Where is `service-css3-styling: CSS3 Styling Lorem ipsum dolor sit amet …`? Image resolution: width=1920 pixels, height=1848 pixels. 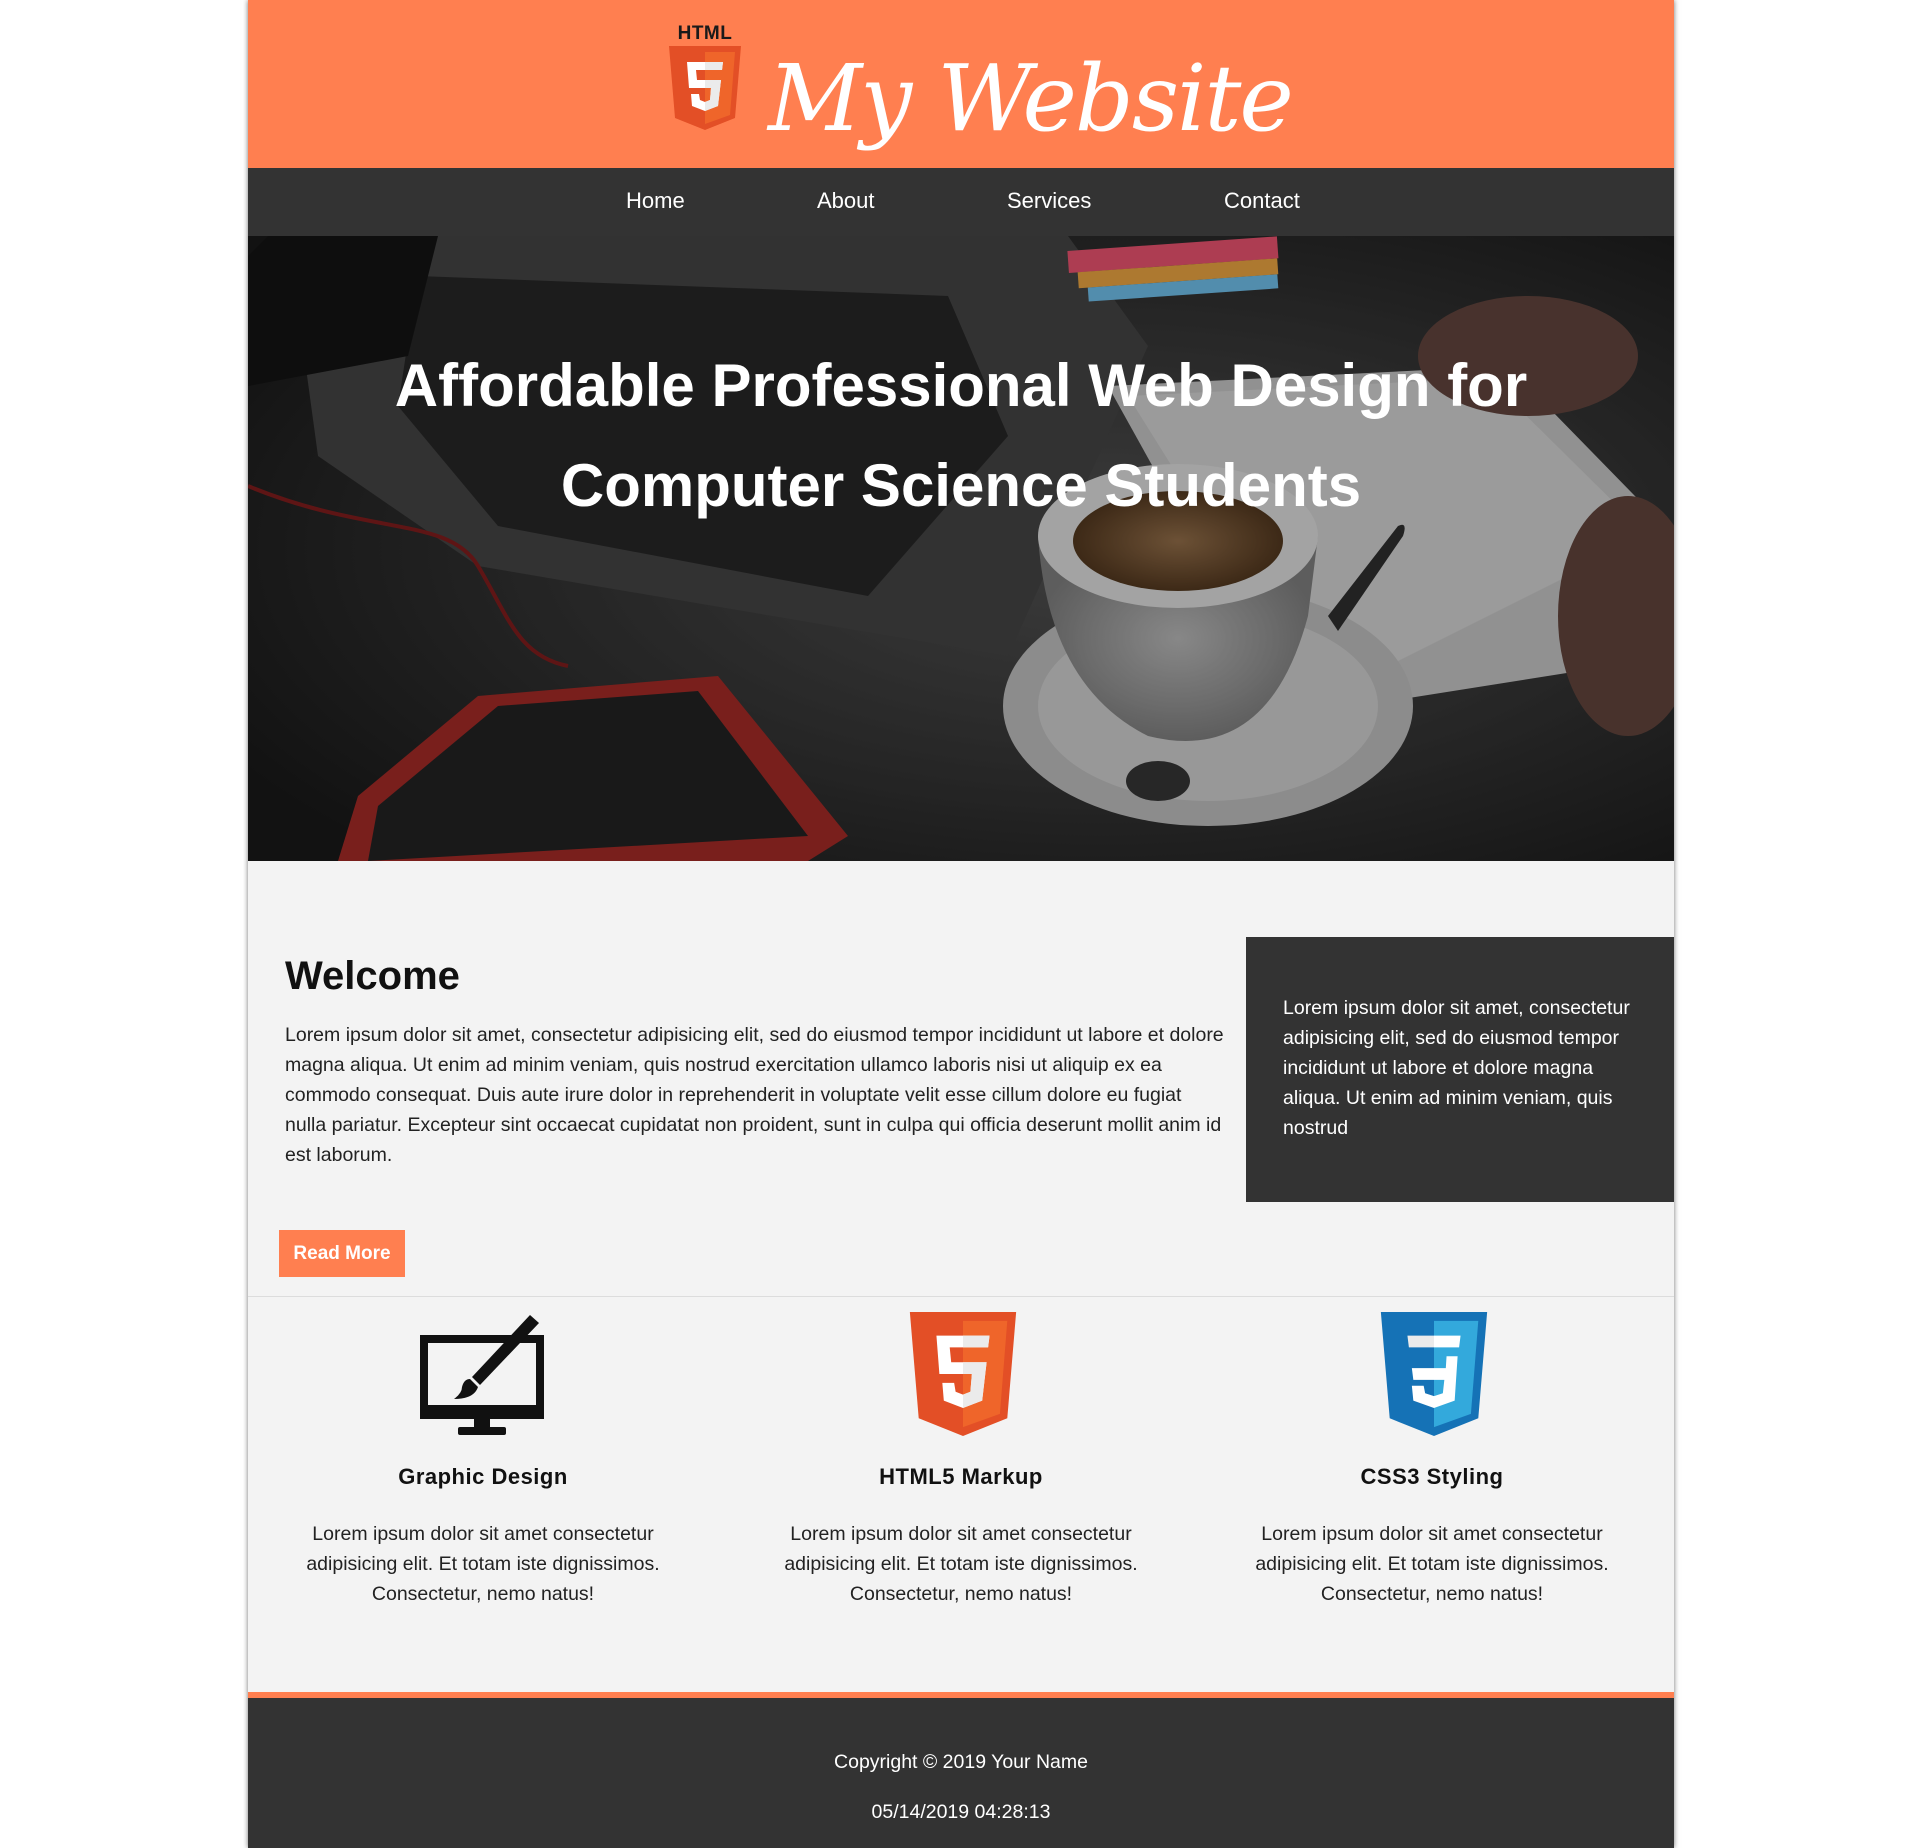 service-css3-styling: CSS3 Styling Lorem ipsum dolor sit amet … is located at coordinates (1432, 1455).